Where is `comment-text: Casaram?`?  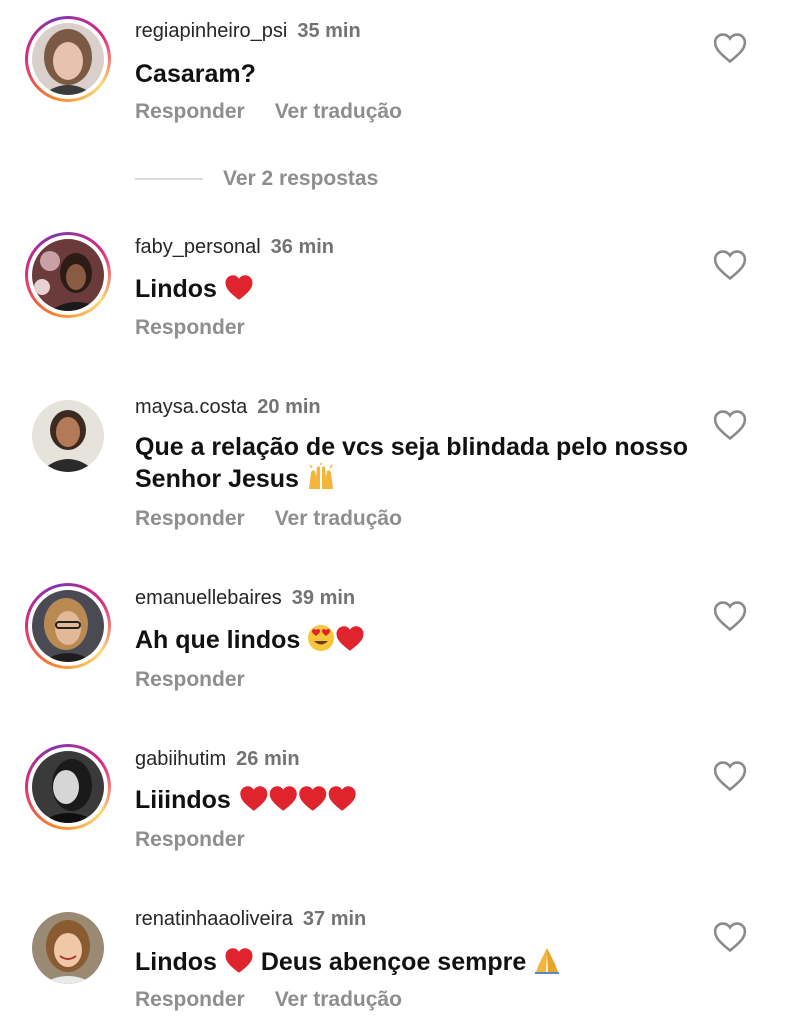
comment-text: Casaram? is located at coordinates (195, 74).